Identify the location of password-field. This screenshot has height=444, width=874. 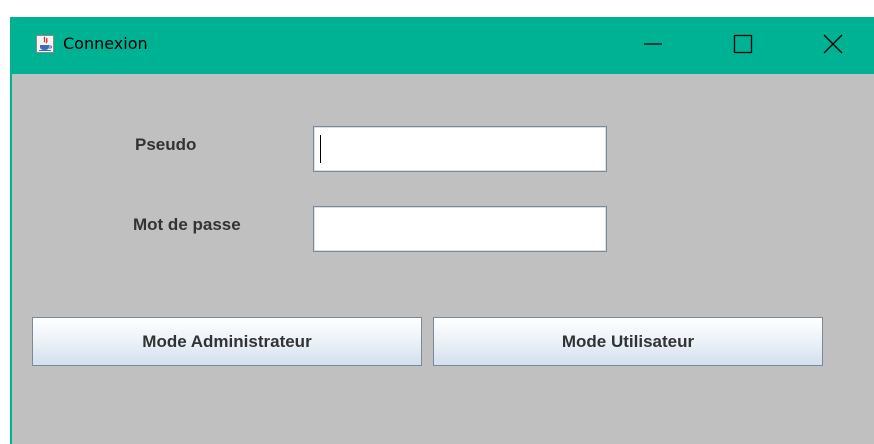
(461, 229).